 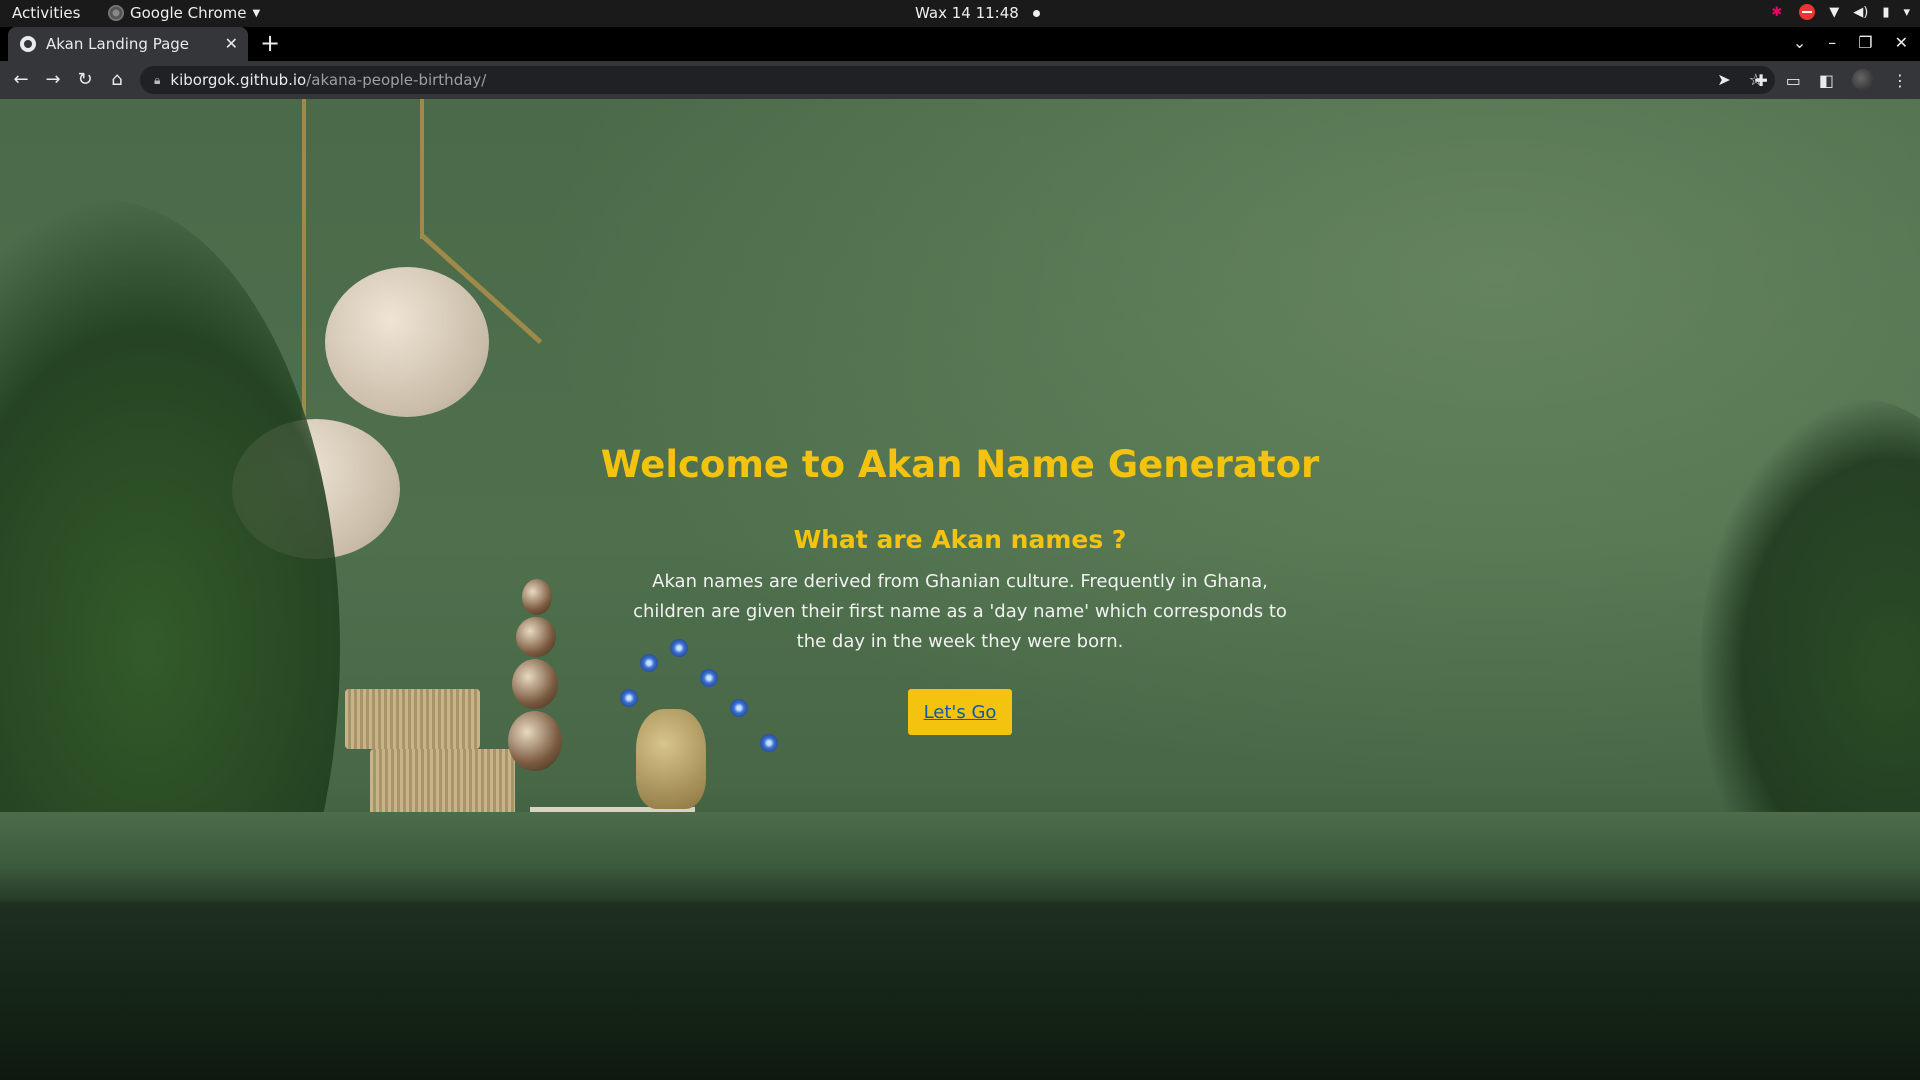 What do you see at coordinates (231, 43) in the screenshot?
I see `close-tab-icon: ✕` at bounding box center [231, 43].